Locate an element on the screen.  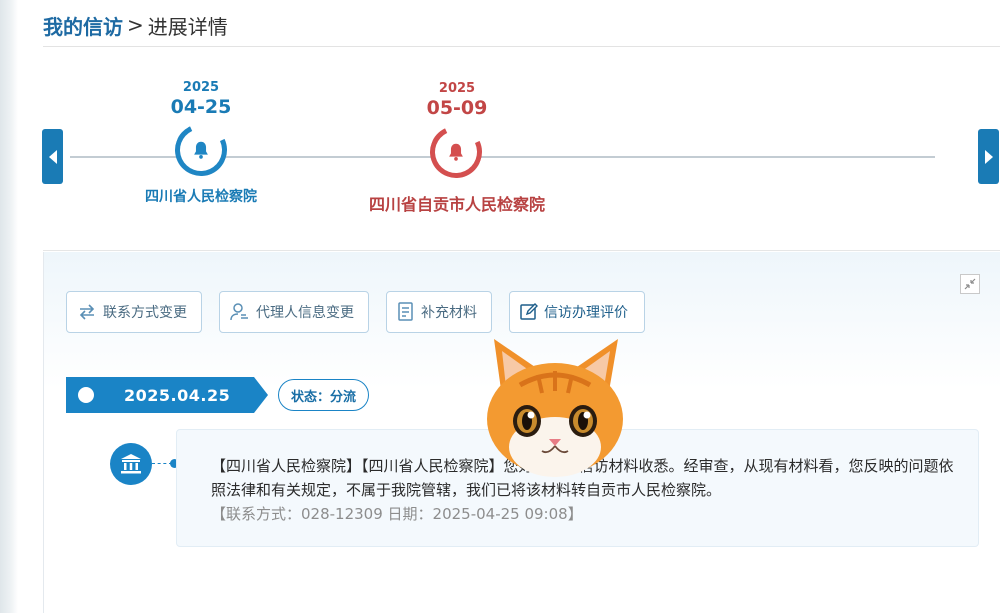
chevron-left-icon is located at coordinates (52, 156).